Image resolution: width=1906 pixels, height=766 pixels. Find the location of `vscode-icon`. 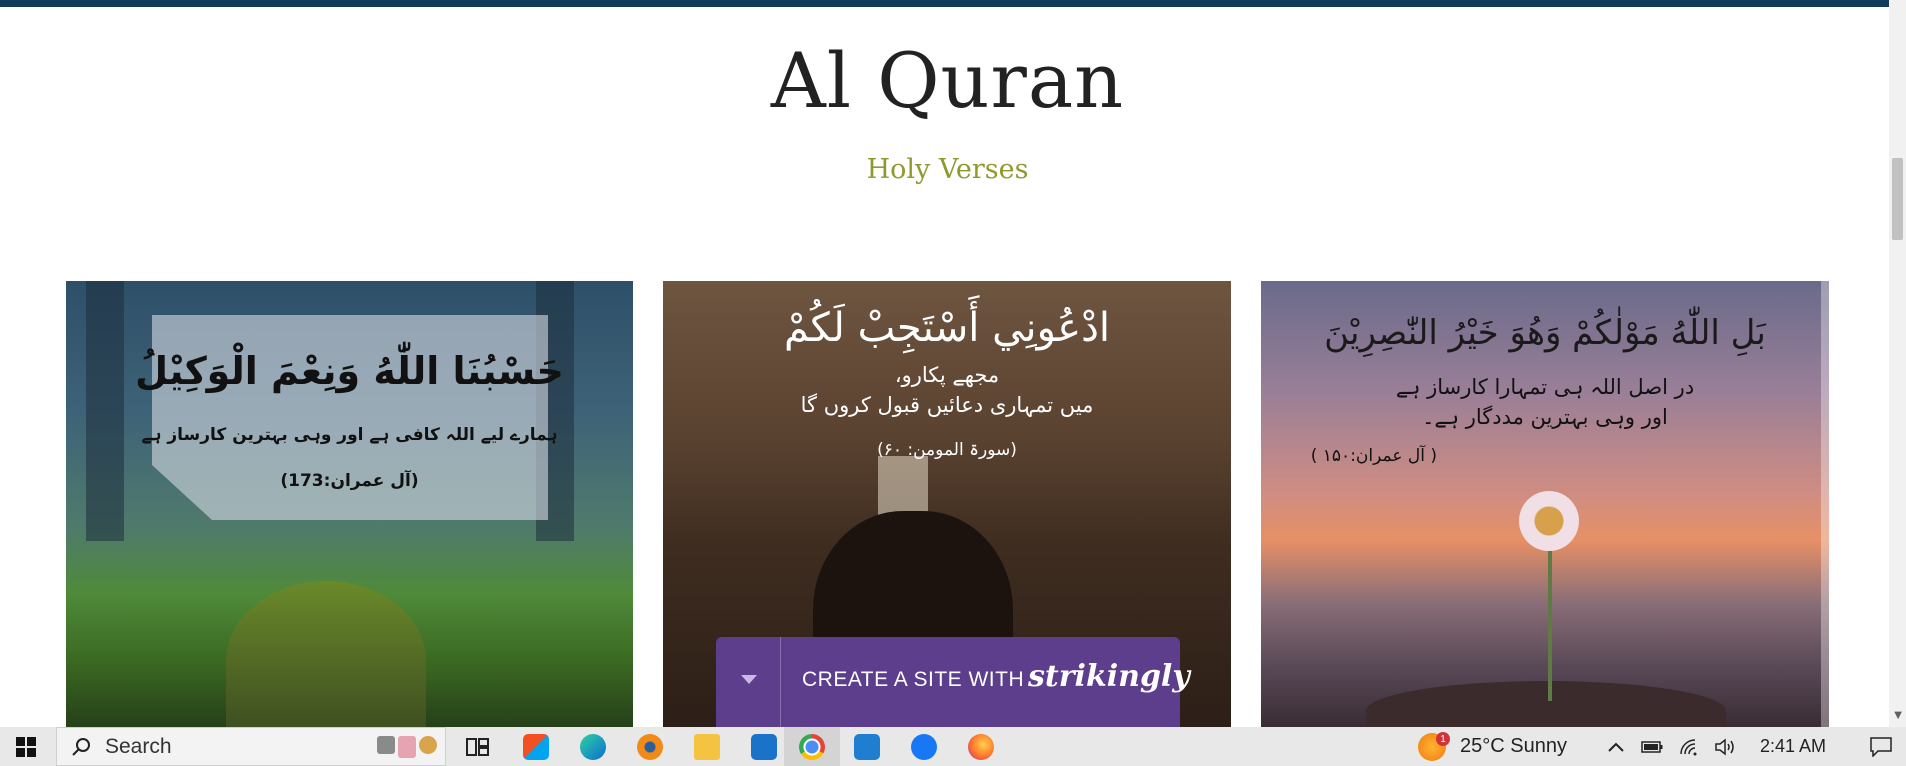

vscode-icon is located at coordinates (867, 746).